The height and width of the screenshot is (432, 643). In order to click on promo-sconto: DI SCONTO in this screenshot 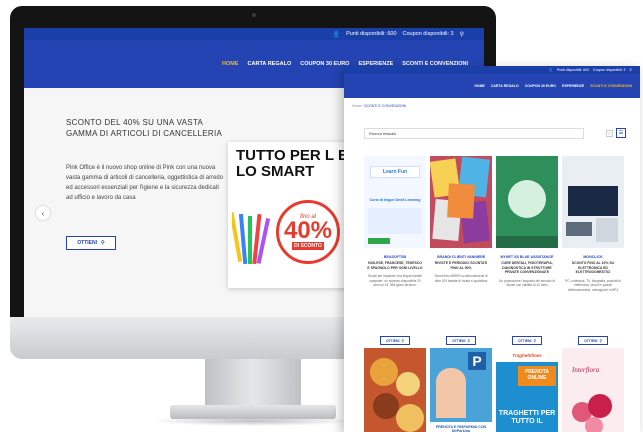, I will do `click(308, 246)`.